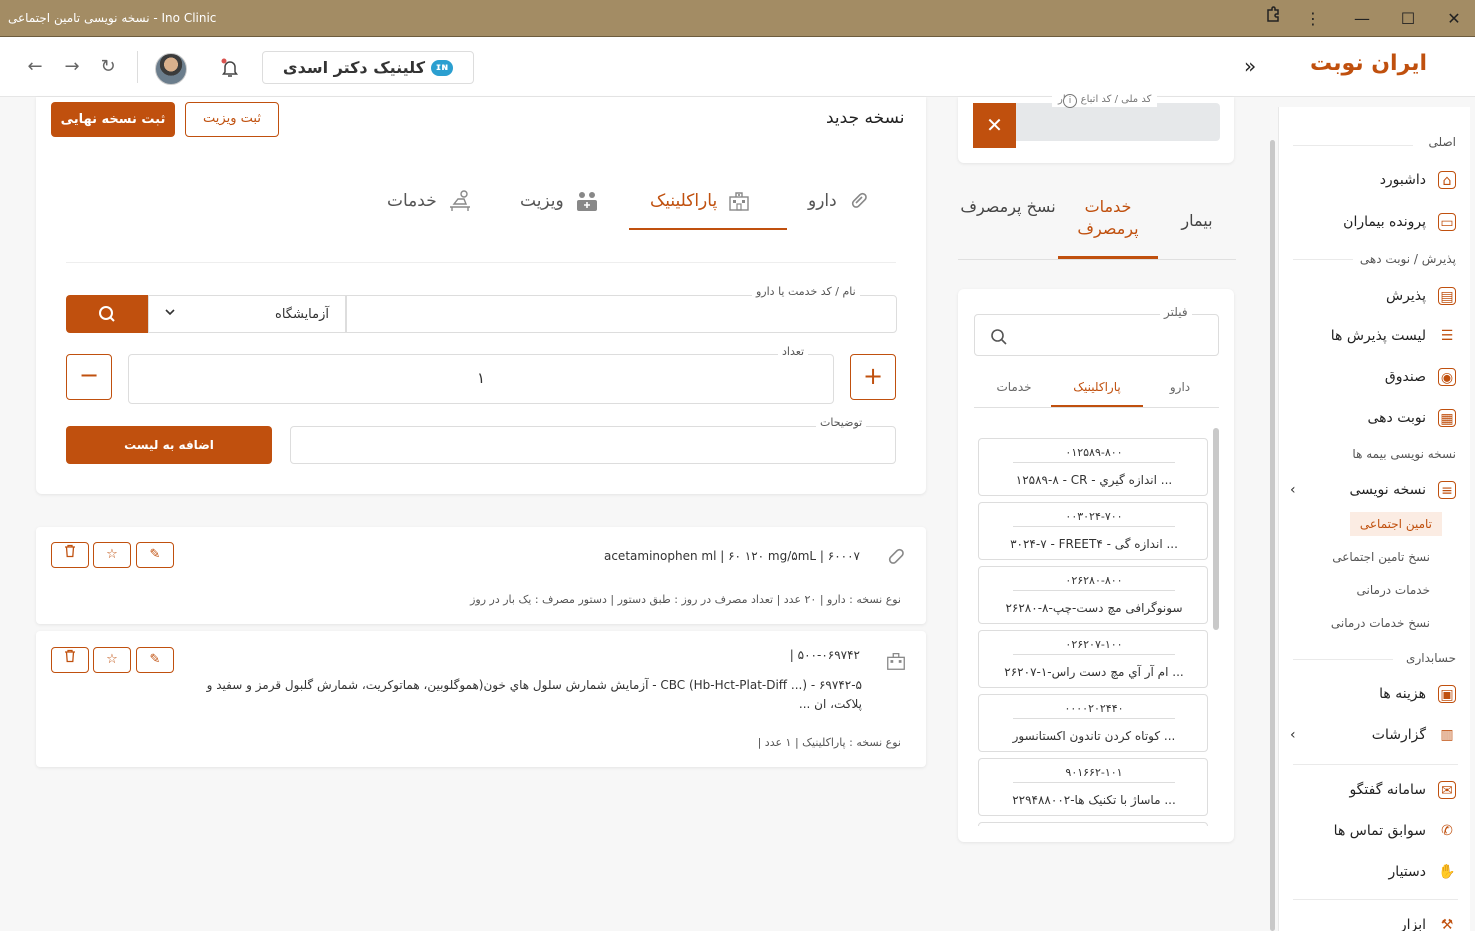 Image resolution: width=1475 pixels, height=931 pixels. Describe the element at coordinates (1447, 490) in the screenshot. I see `document-icon: ≡` at that location.